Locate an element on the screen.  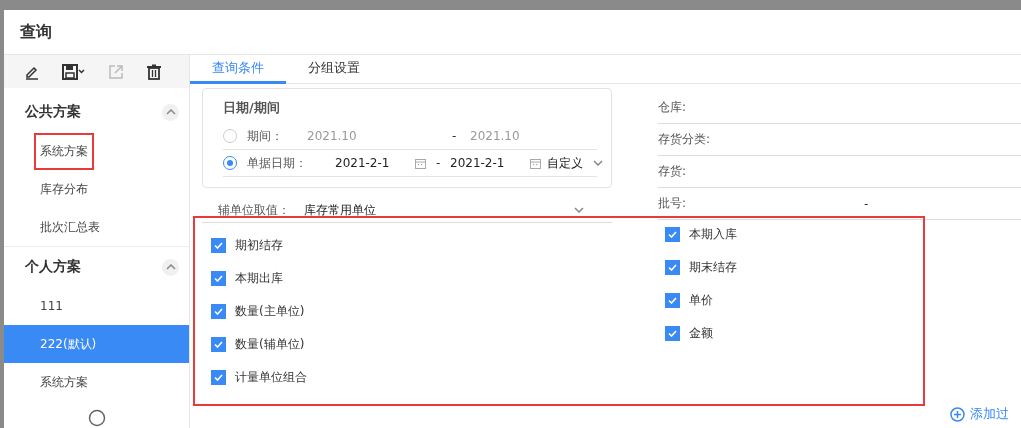
plus-circle-icon is located at coordinates (957, 414).